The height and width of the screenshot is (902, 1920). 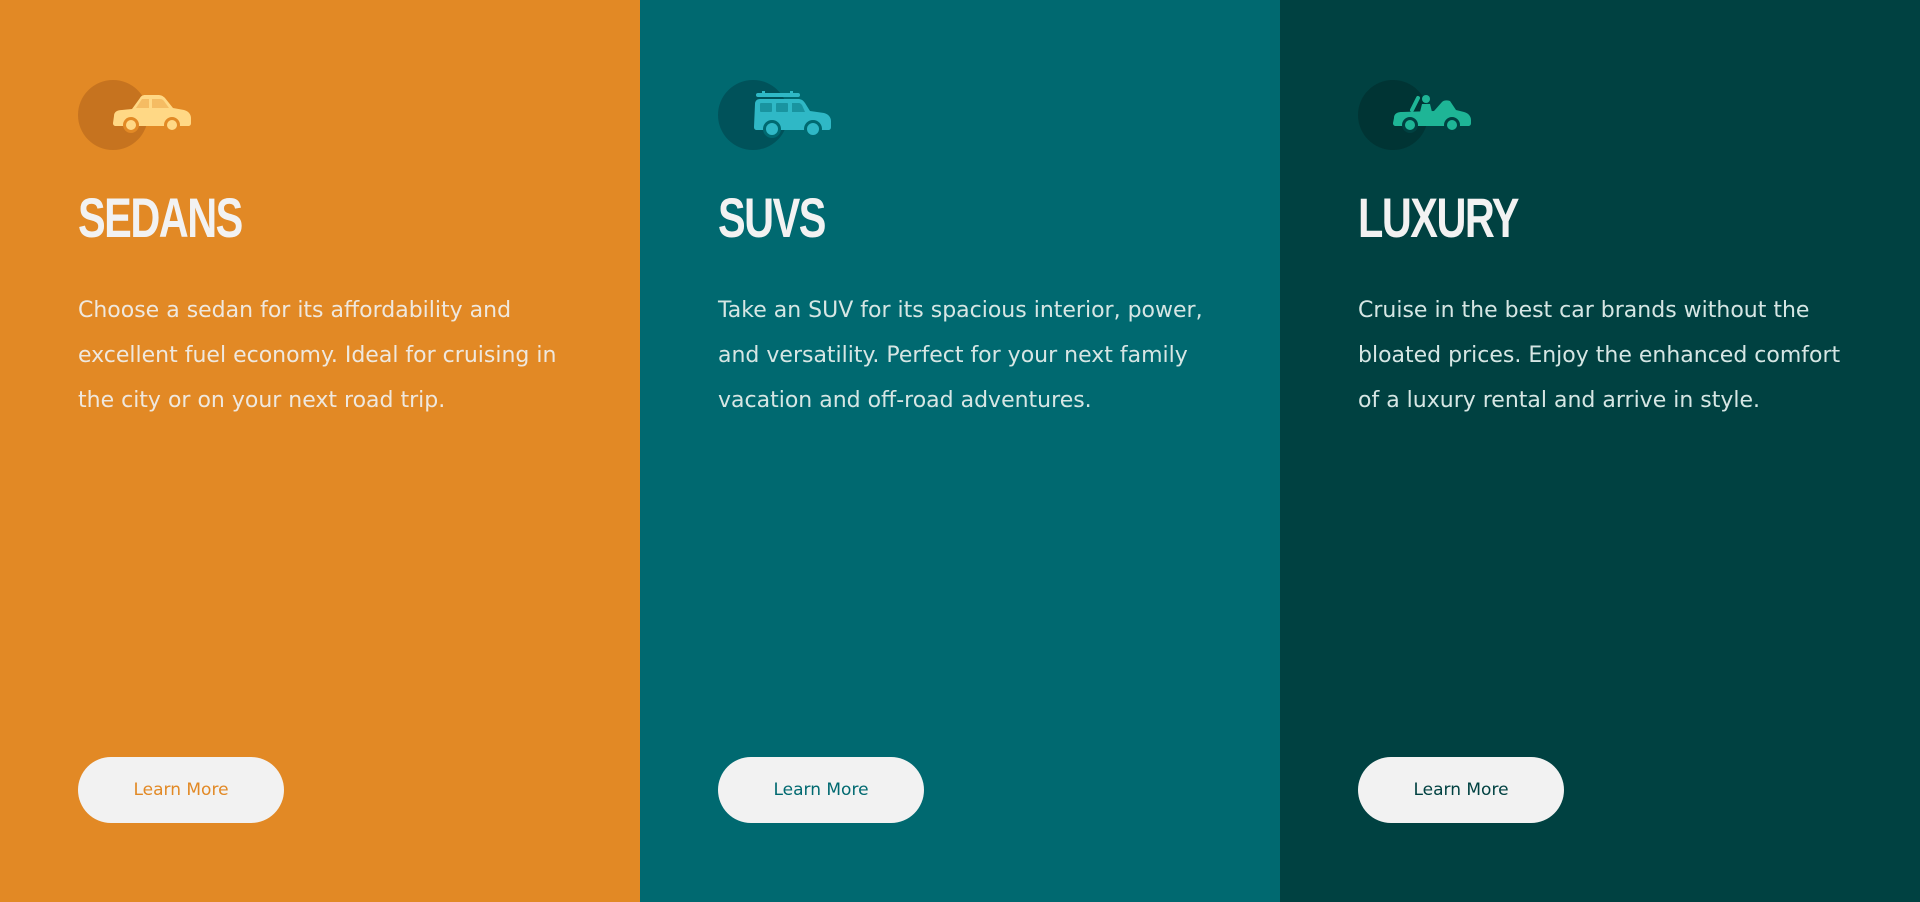 What do you see at coordinates (1432, 114) in the screenshot?
I see `luxury-convertible-icon` at bounding box center [1432, 114].